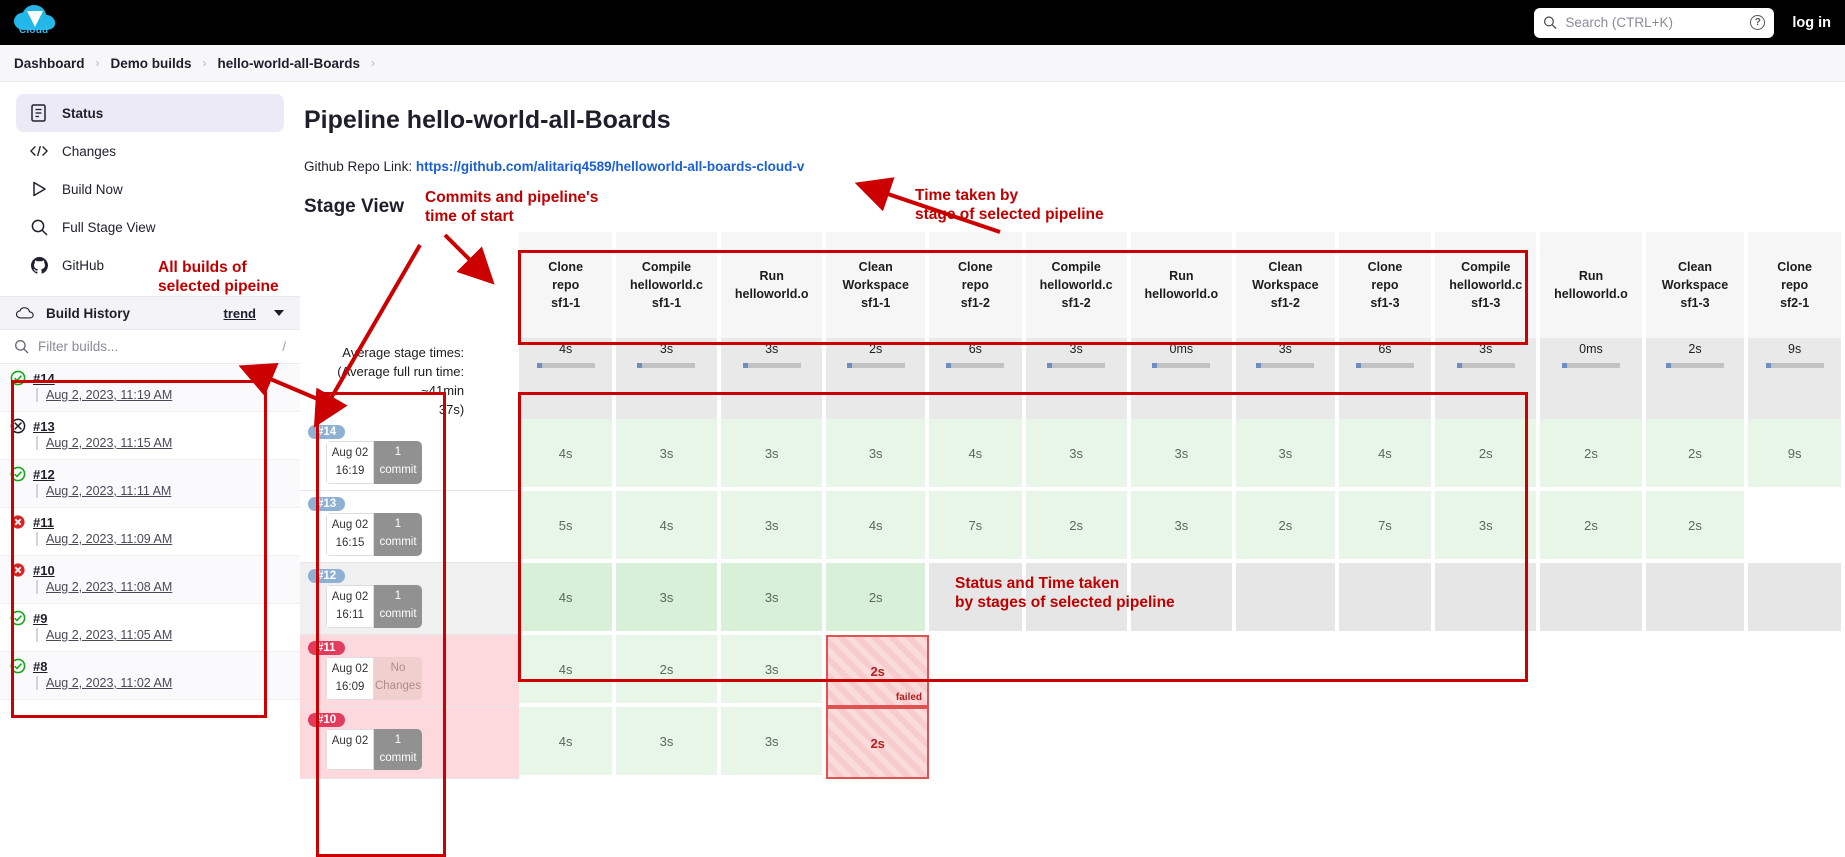  I want to click on stage-header-8: Clone repo sf1-3, so click(1387, 285).